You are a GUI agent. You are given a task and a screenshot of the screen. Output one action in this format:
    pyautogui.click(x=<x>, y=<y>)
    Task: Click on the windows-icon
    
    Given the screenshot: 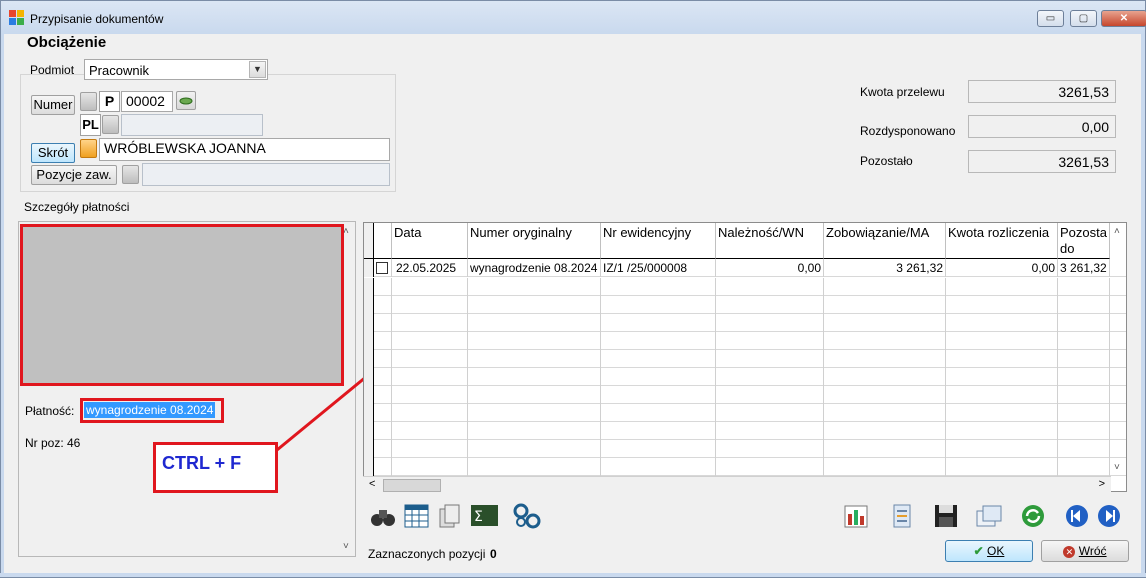 What is the action you would take?
    pyautogui.click(x=989, y=516)
    